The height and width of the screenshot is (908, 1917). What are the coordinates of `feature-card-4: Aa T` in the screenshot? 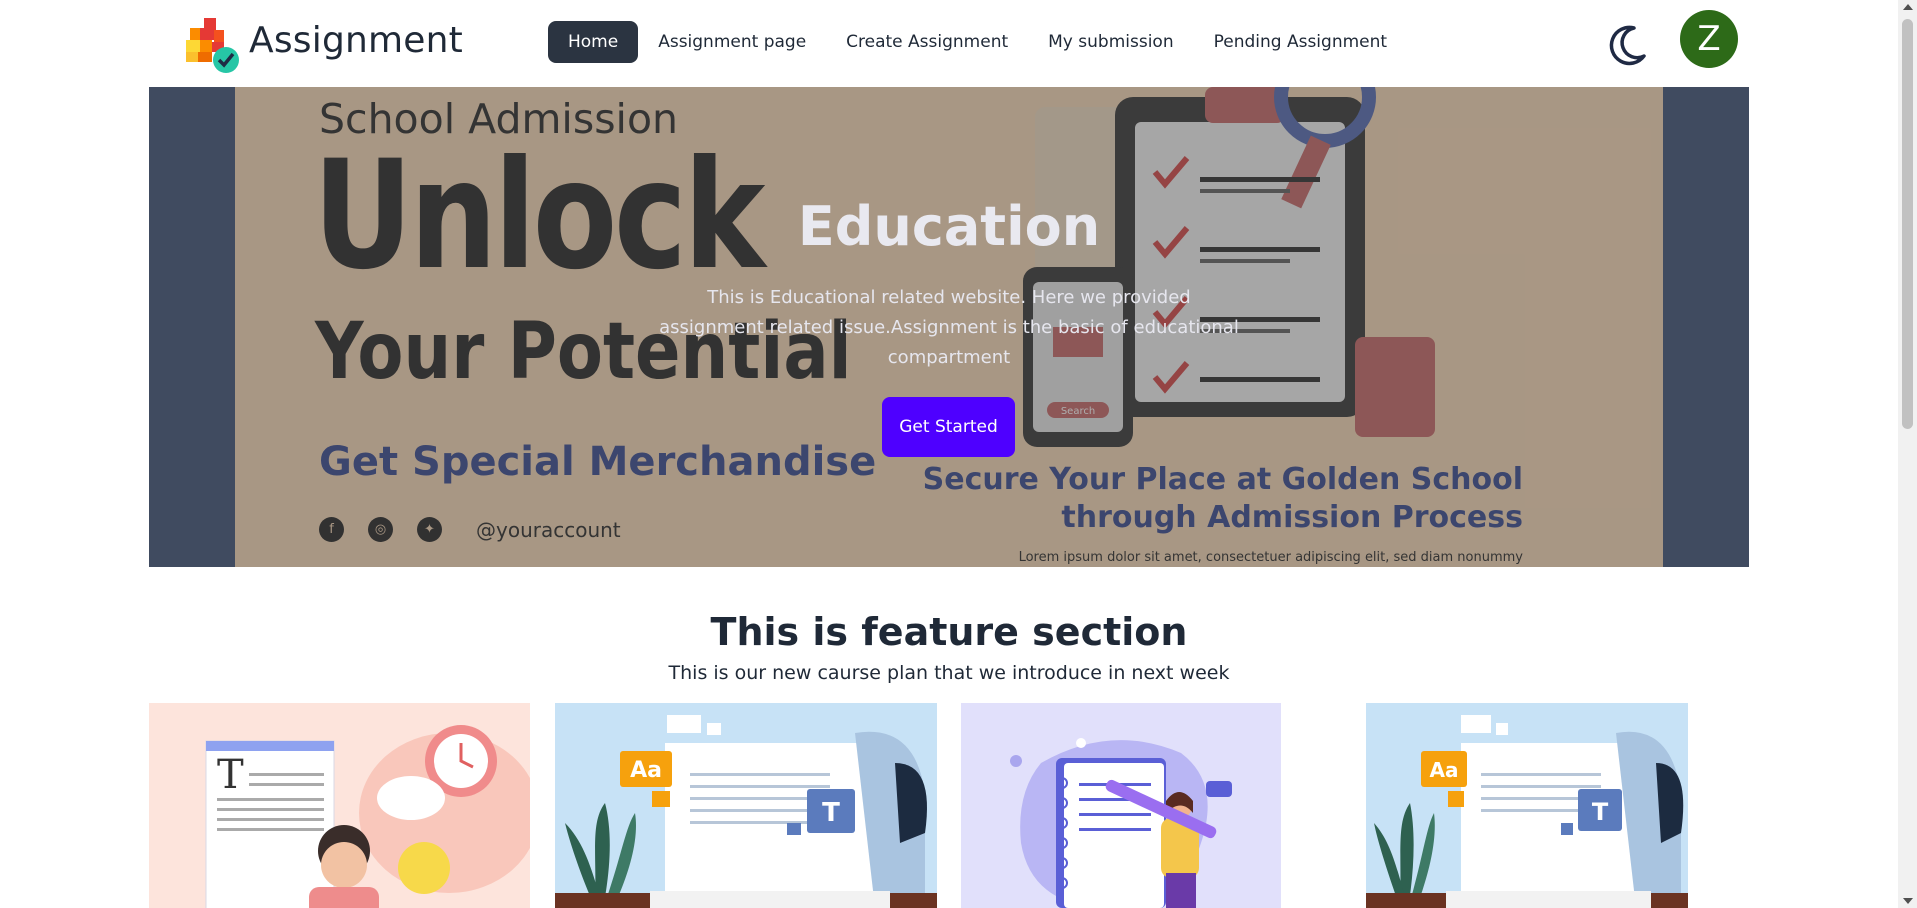 It's located at (1527, 805).